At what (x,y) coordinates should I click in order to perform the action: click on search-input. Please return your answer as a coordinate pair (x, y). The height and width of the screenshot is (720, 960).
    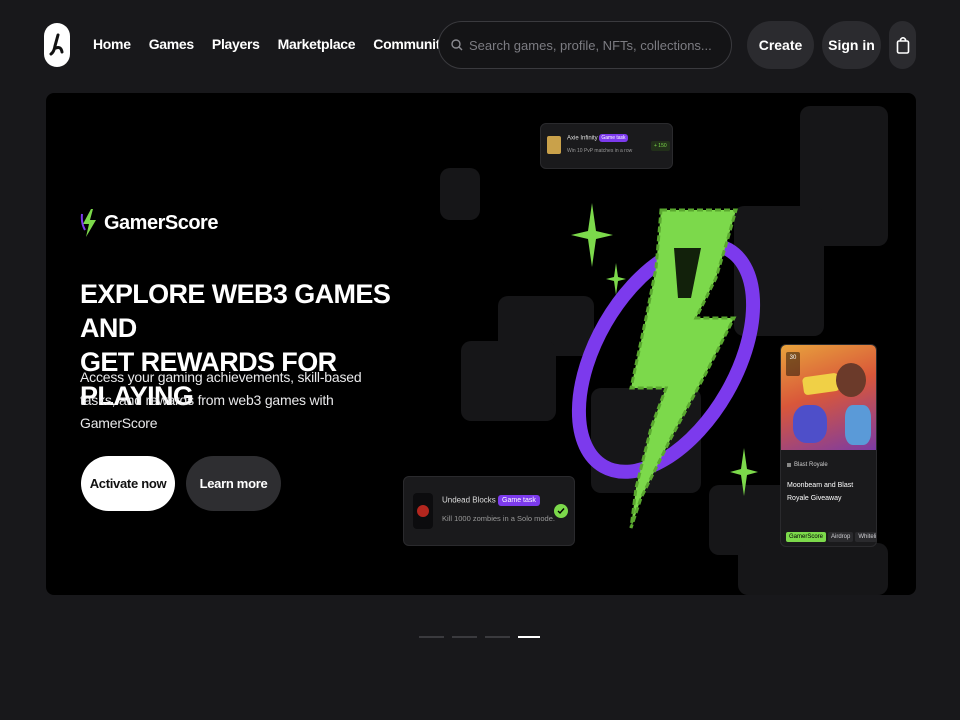
    Looking at the image, I should click on (594, 45).